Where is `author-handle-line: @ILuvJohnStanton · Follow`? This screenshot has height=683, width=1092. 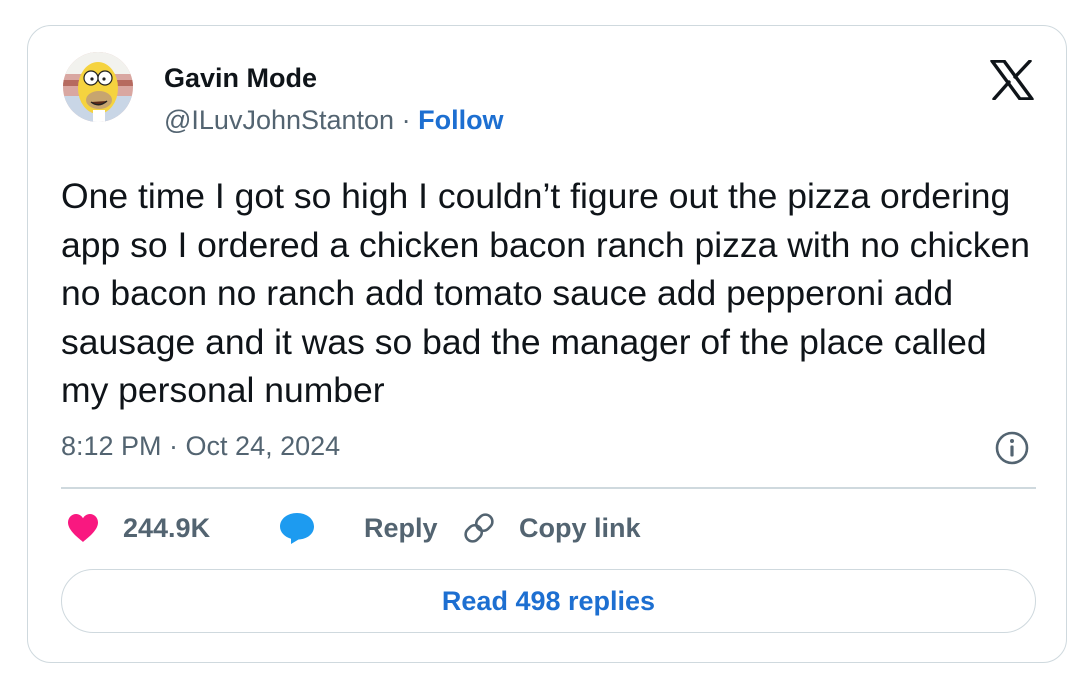
author-handle-line: @ILuvJohnStanton · Follow is located at coordinates (334, 120).